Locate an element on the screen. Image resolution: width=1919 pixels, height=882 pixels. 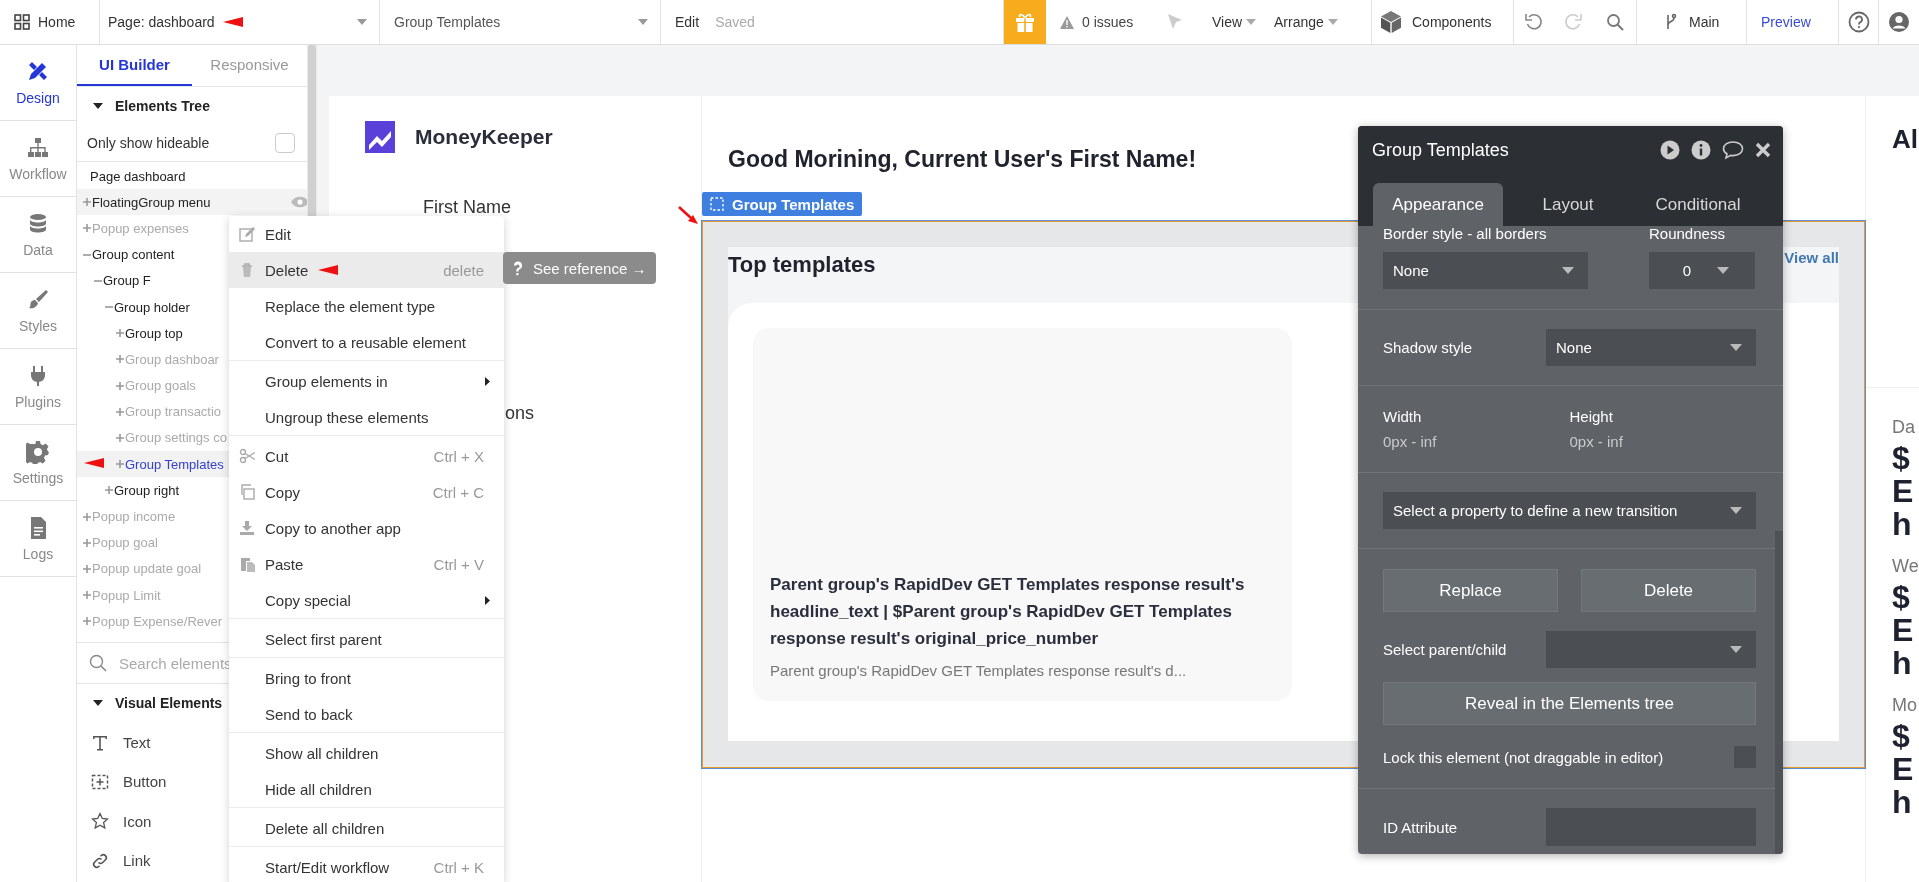
issues-button: 0 issues is located at coordinates (1098, 22).